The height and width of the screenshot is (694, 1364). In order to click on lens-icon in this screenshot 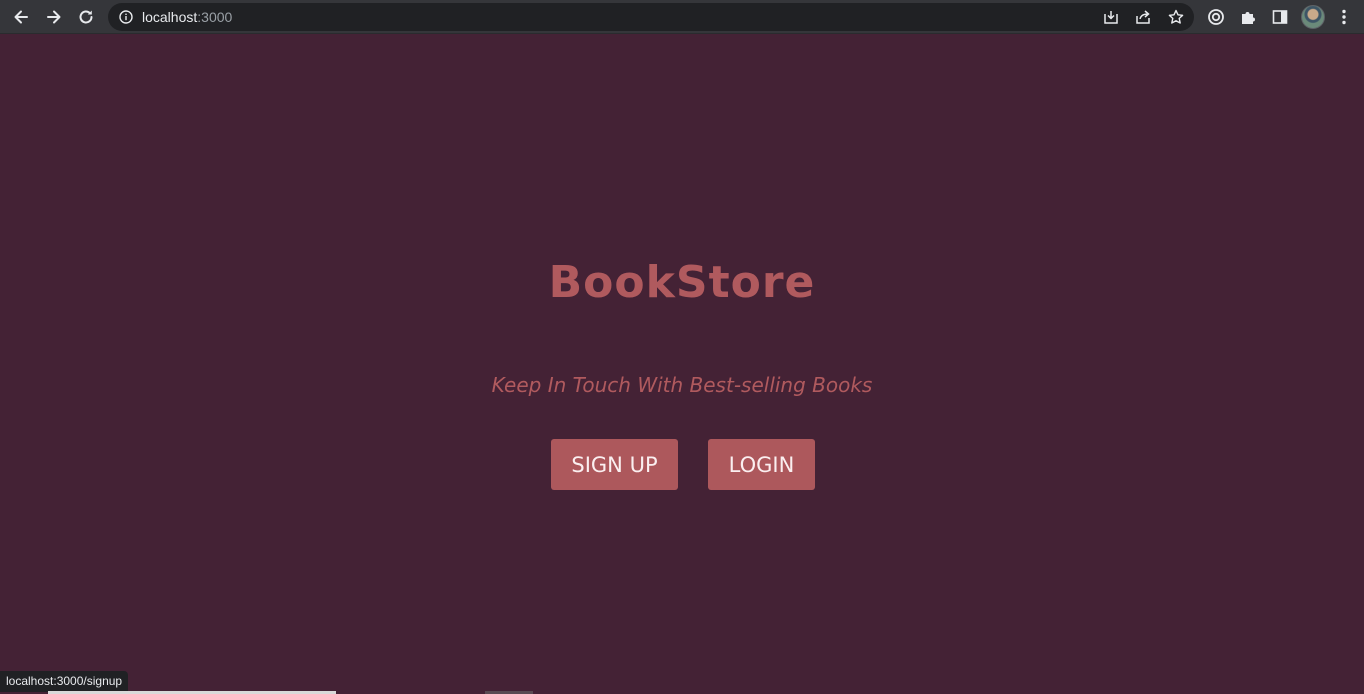, I will do `click(1216, 17)`.